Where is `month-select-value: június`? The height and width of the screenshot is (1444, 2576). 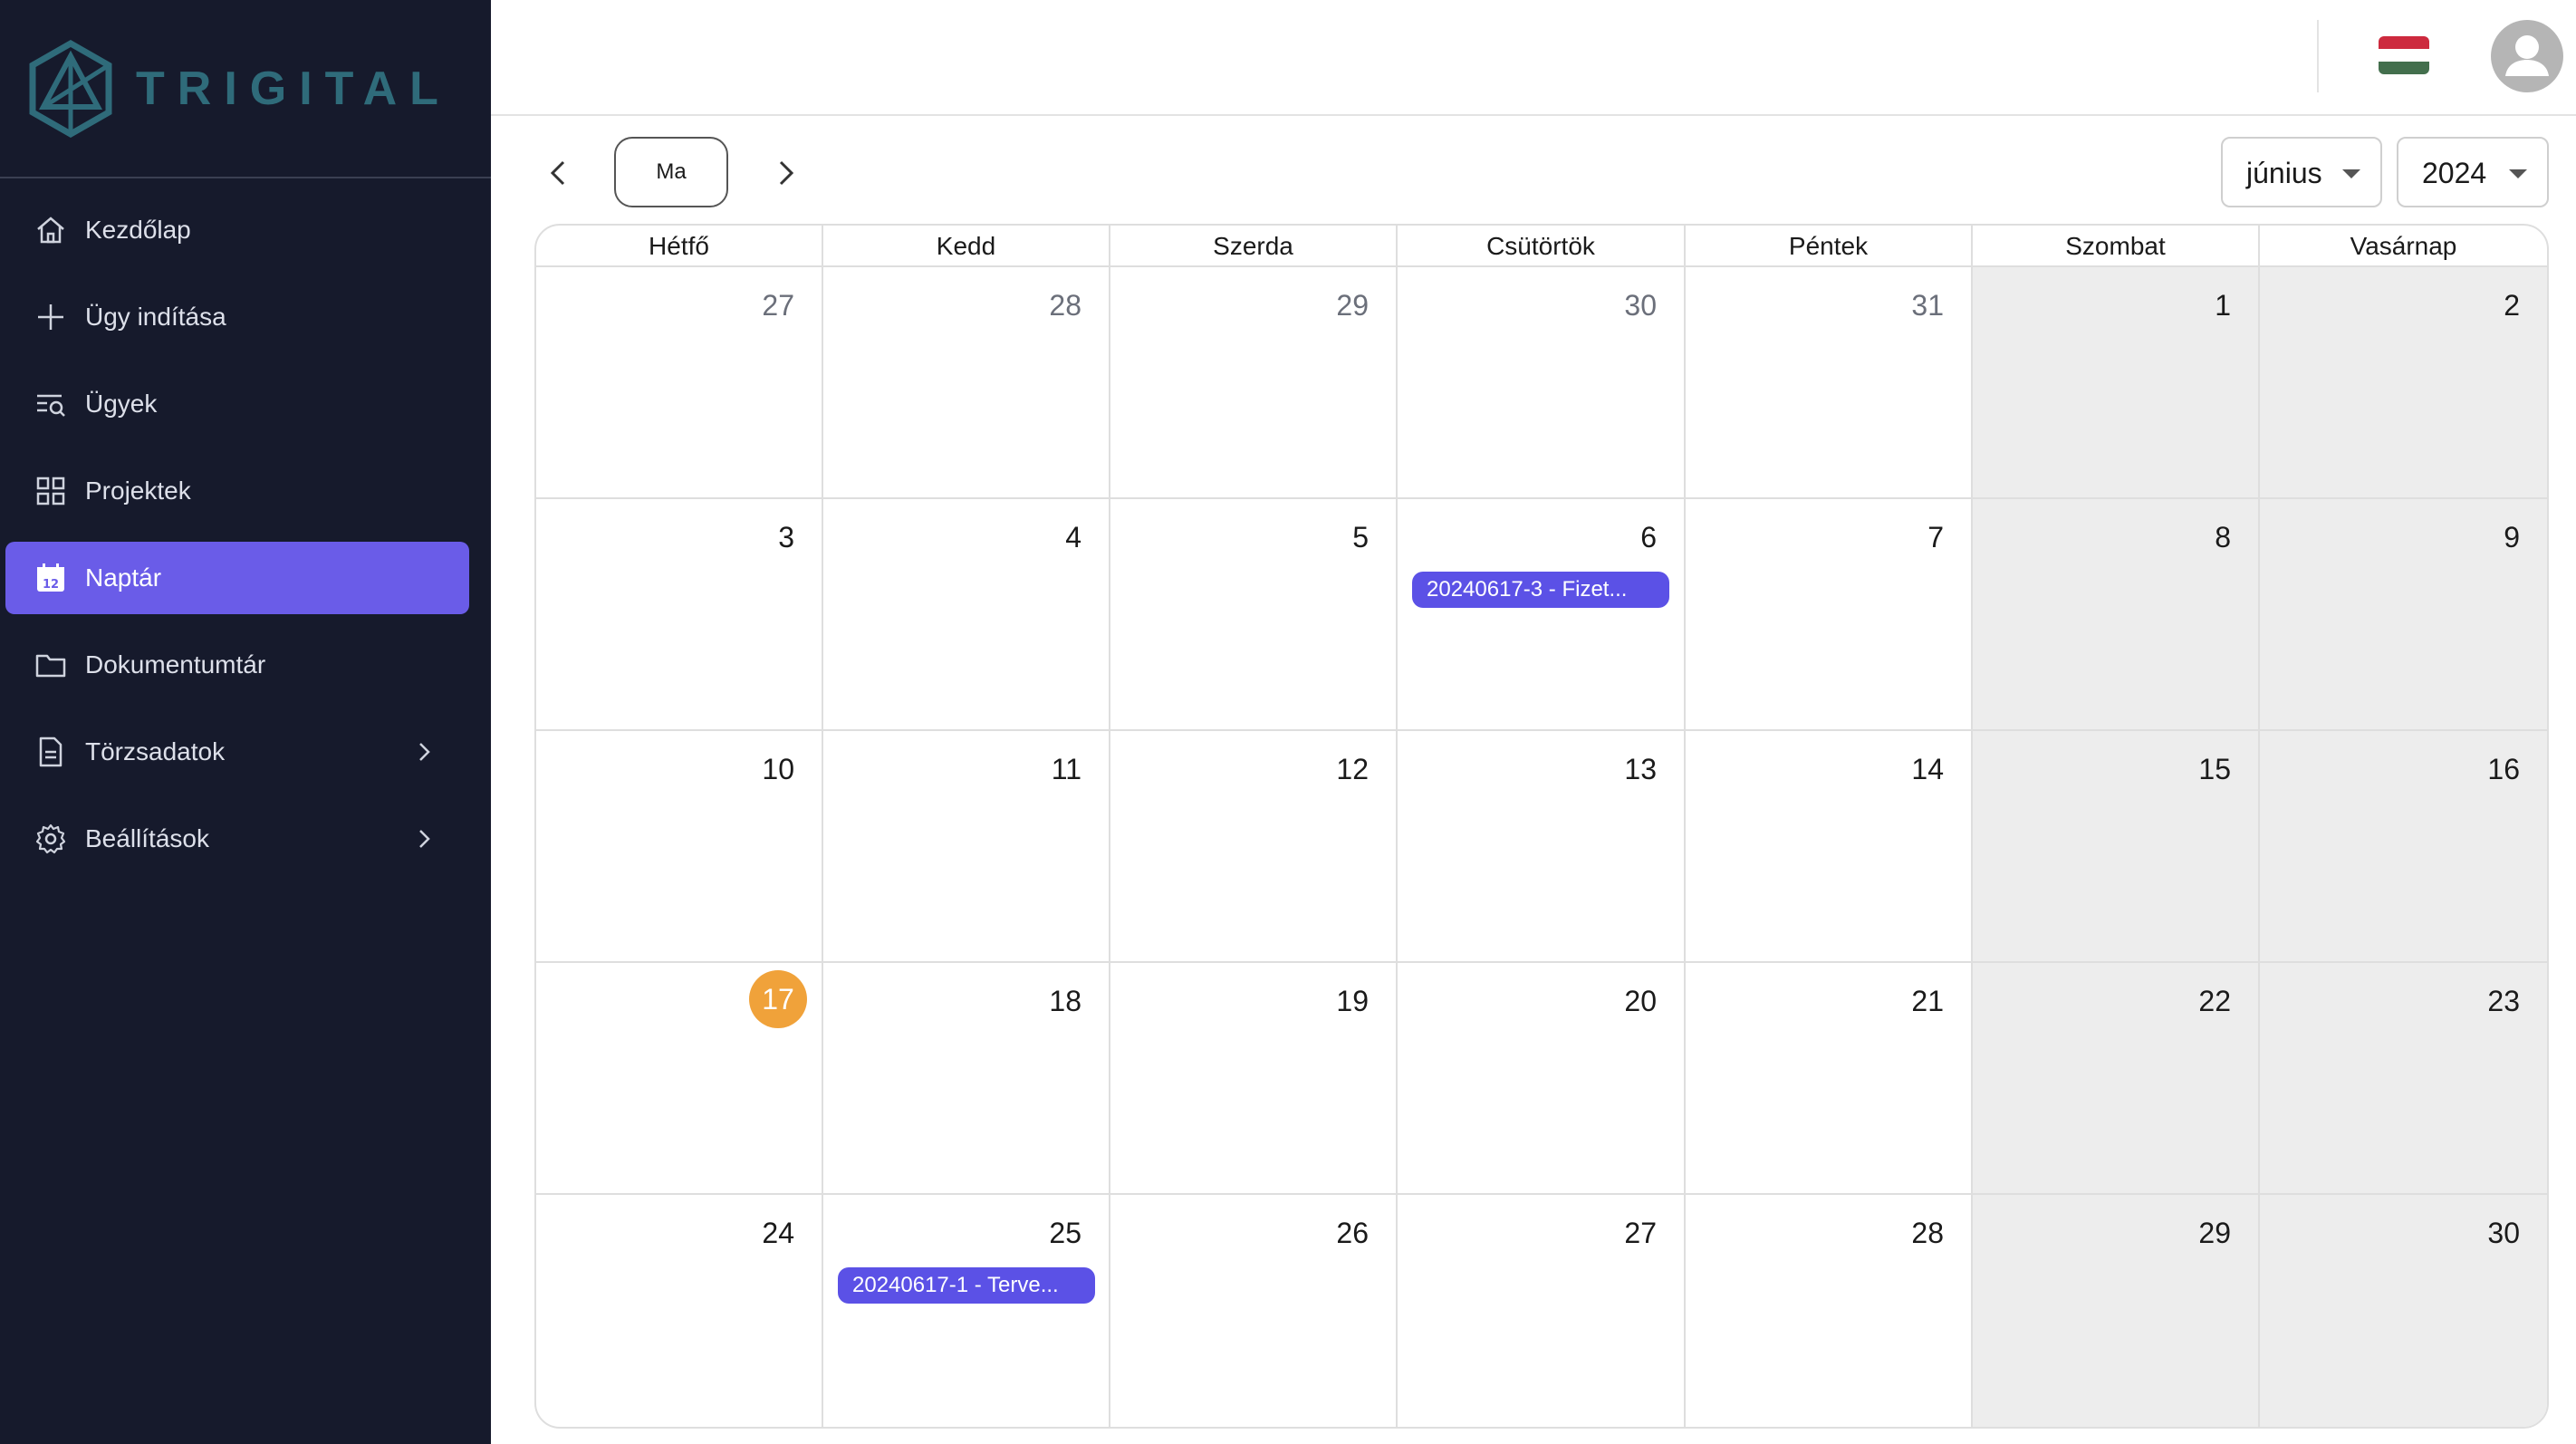 month-select-value: június is located at coordinates (2284, 173).